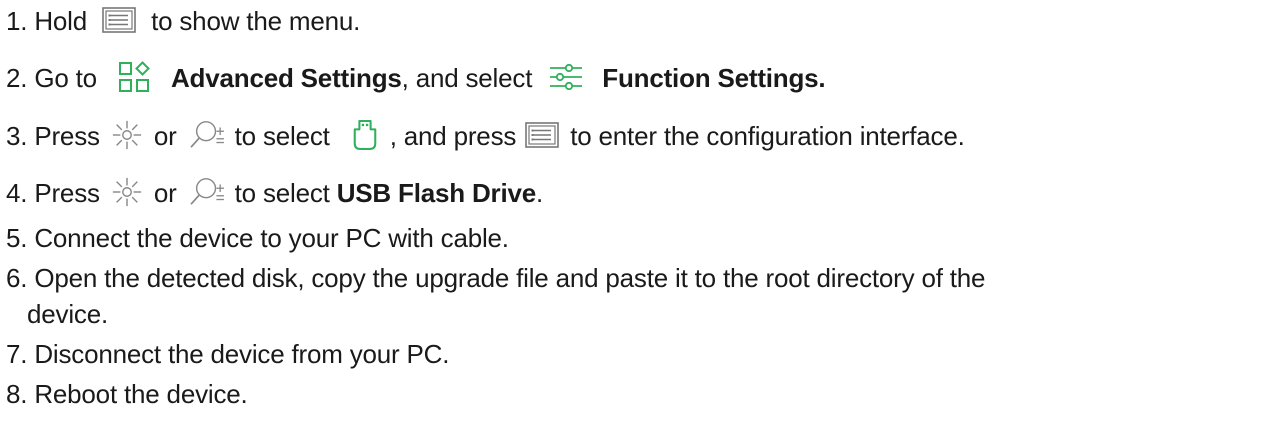 The image size is (1267, 426). Describe the element at coordinates (467, 78) in the screenshot. I see `step-text: , and select` at that location.